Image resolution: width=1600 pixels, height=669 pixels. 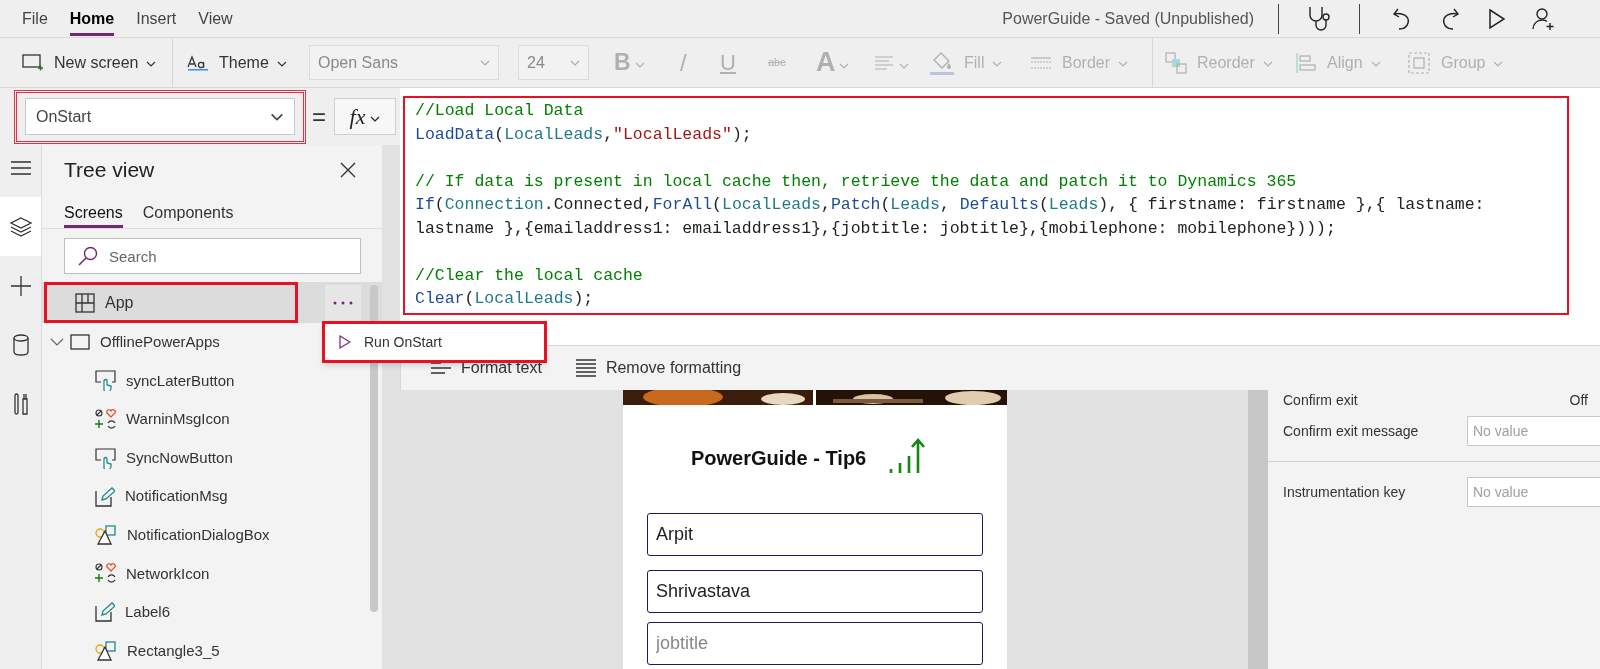 What do you see at coordinates (88, 256) in the screenshot?
I see `search-icon` at bounding box center [88, 256].